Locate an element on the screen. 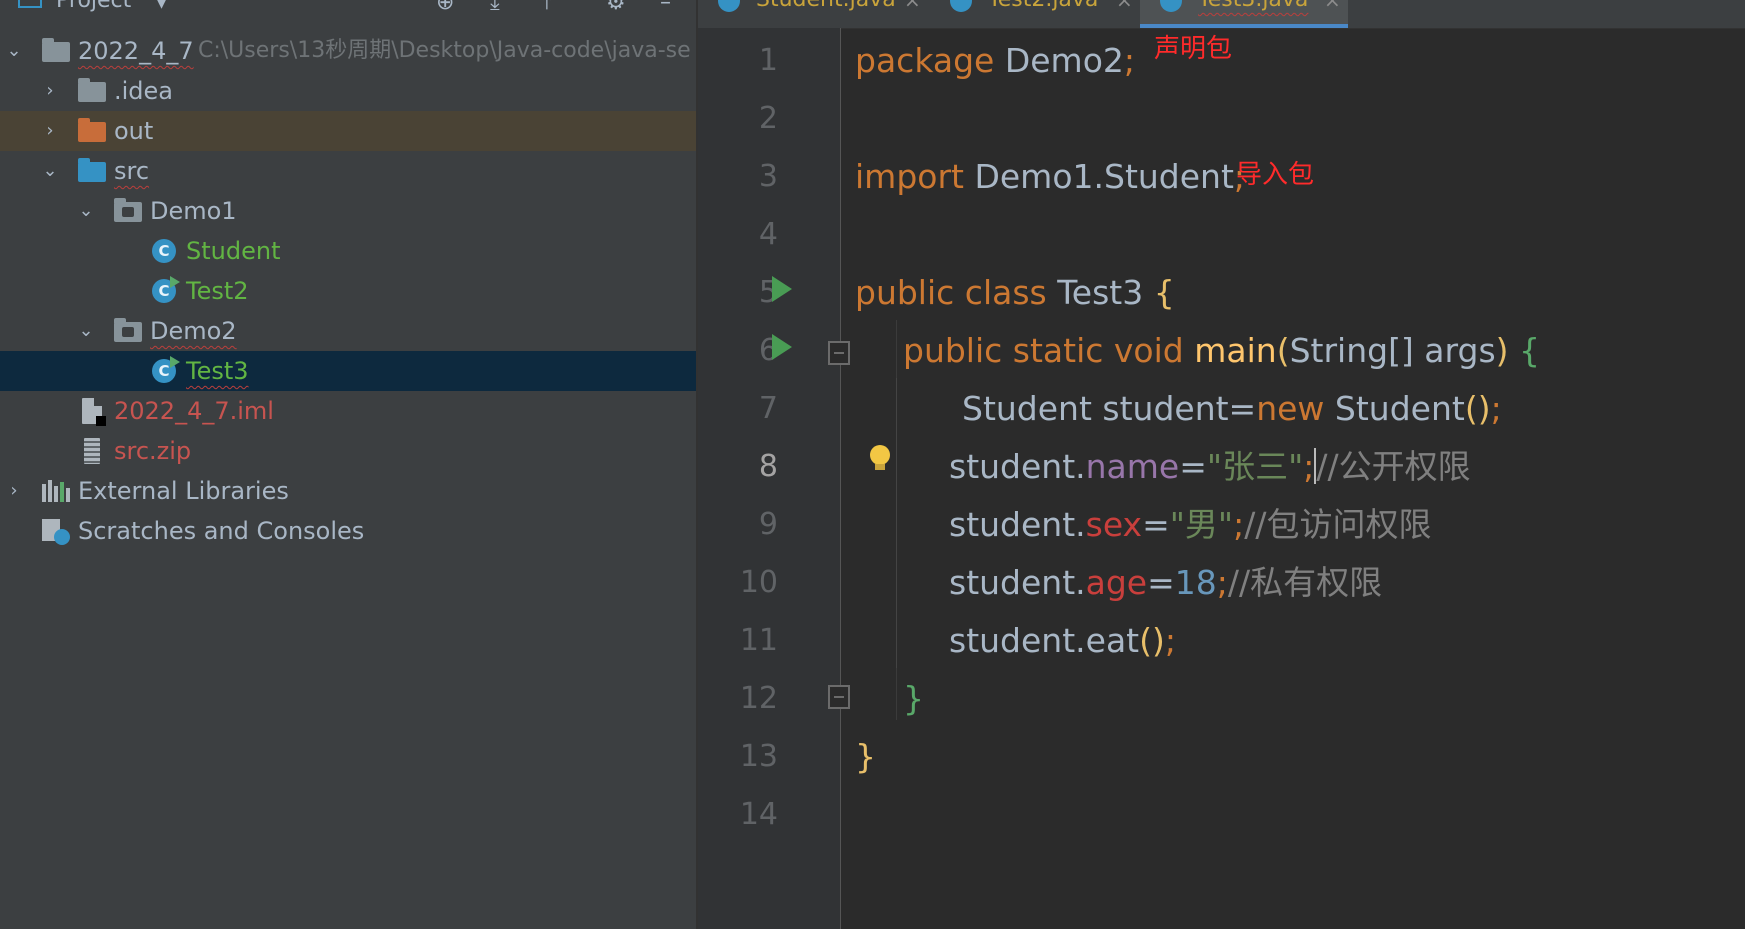  tree-item-test3: C Test3 is located at coordinates (348, 371).